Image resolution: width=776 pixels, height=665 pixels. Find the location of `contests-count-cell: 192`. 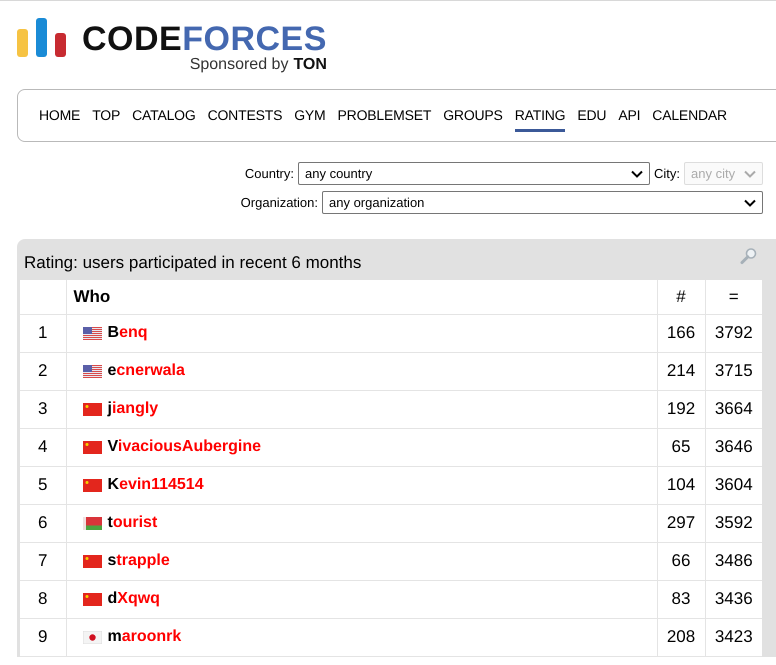

contests-count-cell: 192 is located at coordinates (681, 409).